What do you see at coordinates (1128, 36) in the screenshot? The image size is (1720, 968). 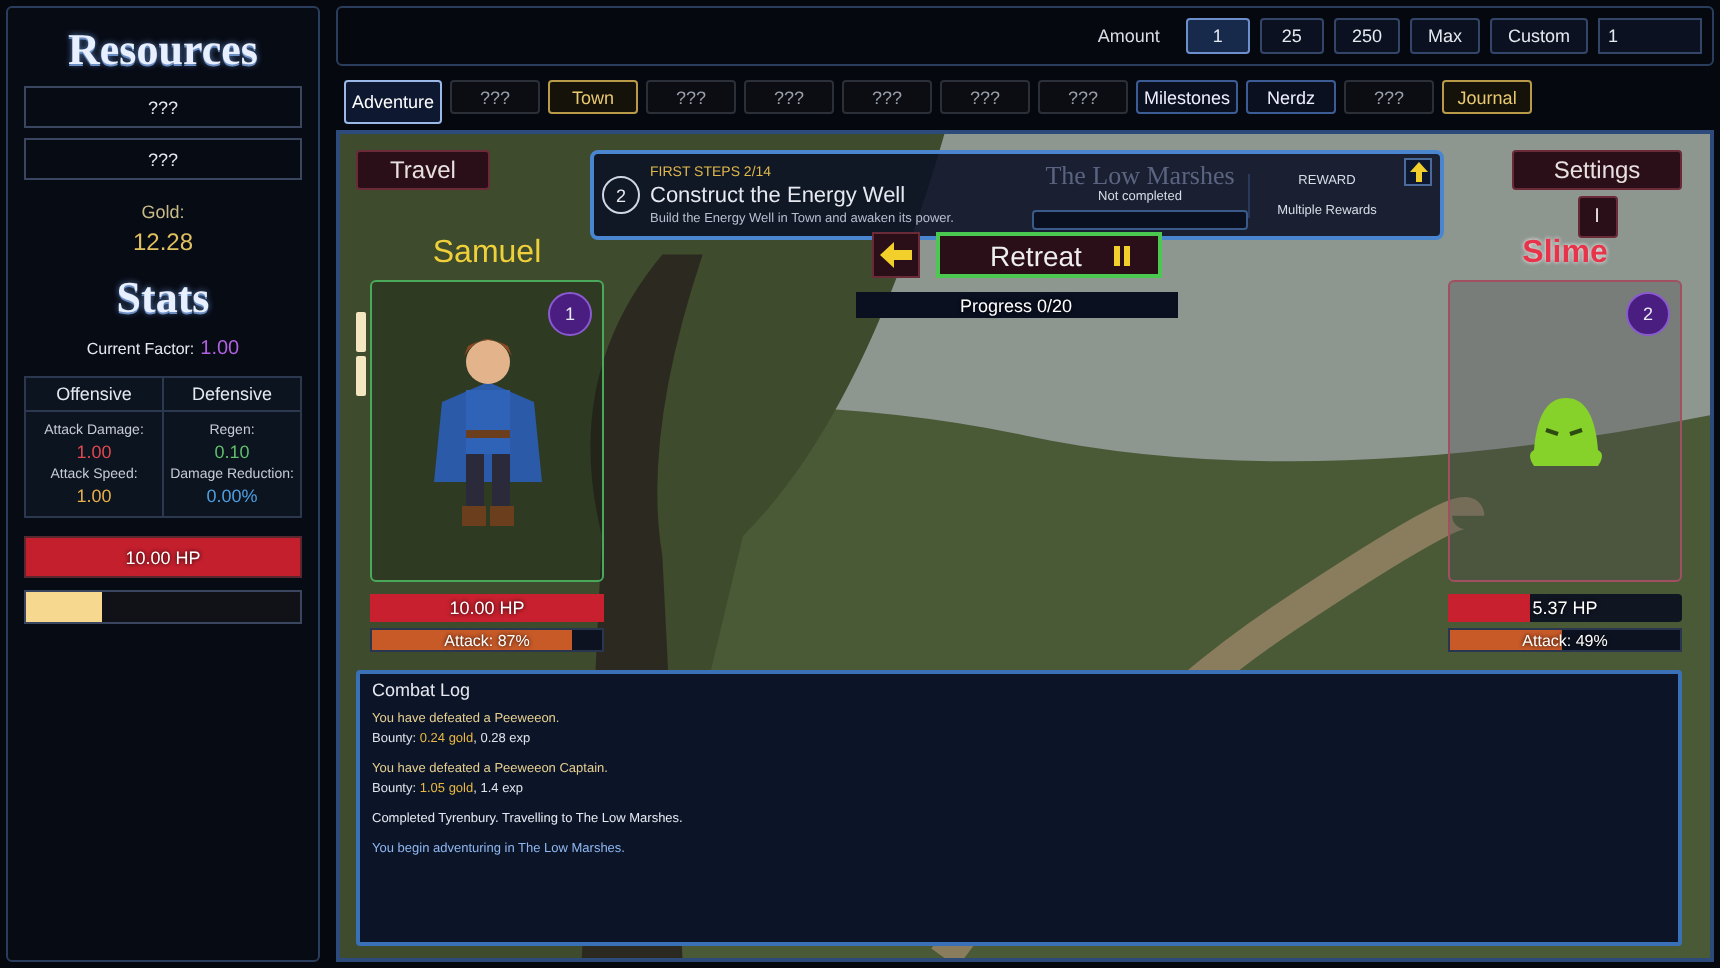 I see `amount-label: Amount` at bounding box center [1128, 36].